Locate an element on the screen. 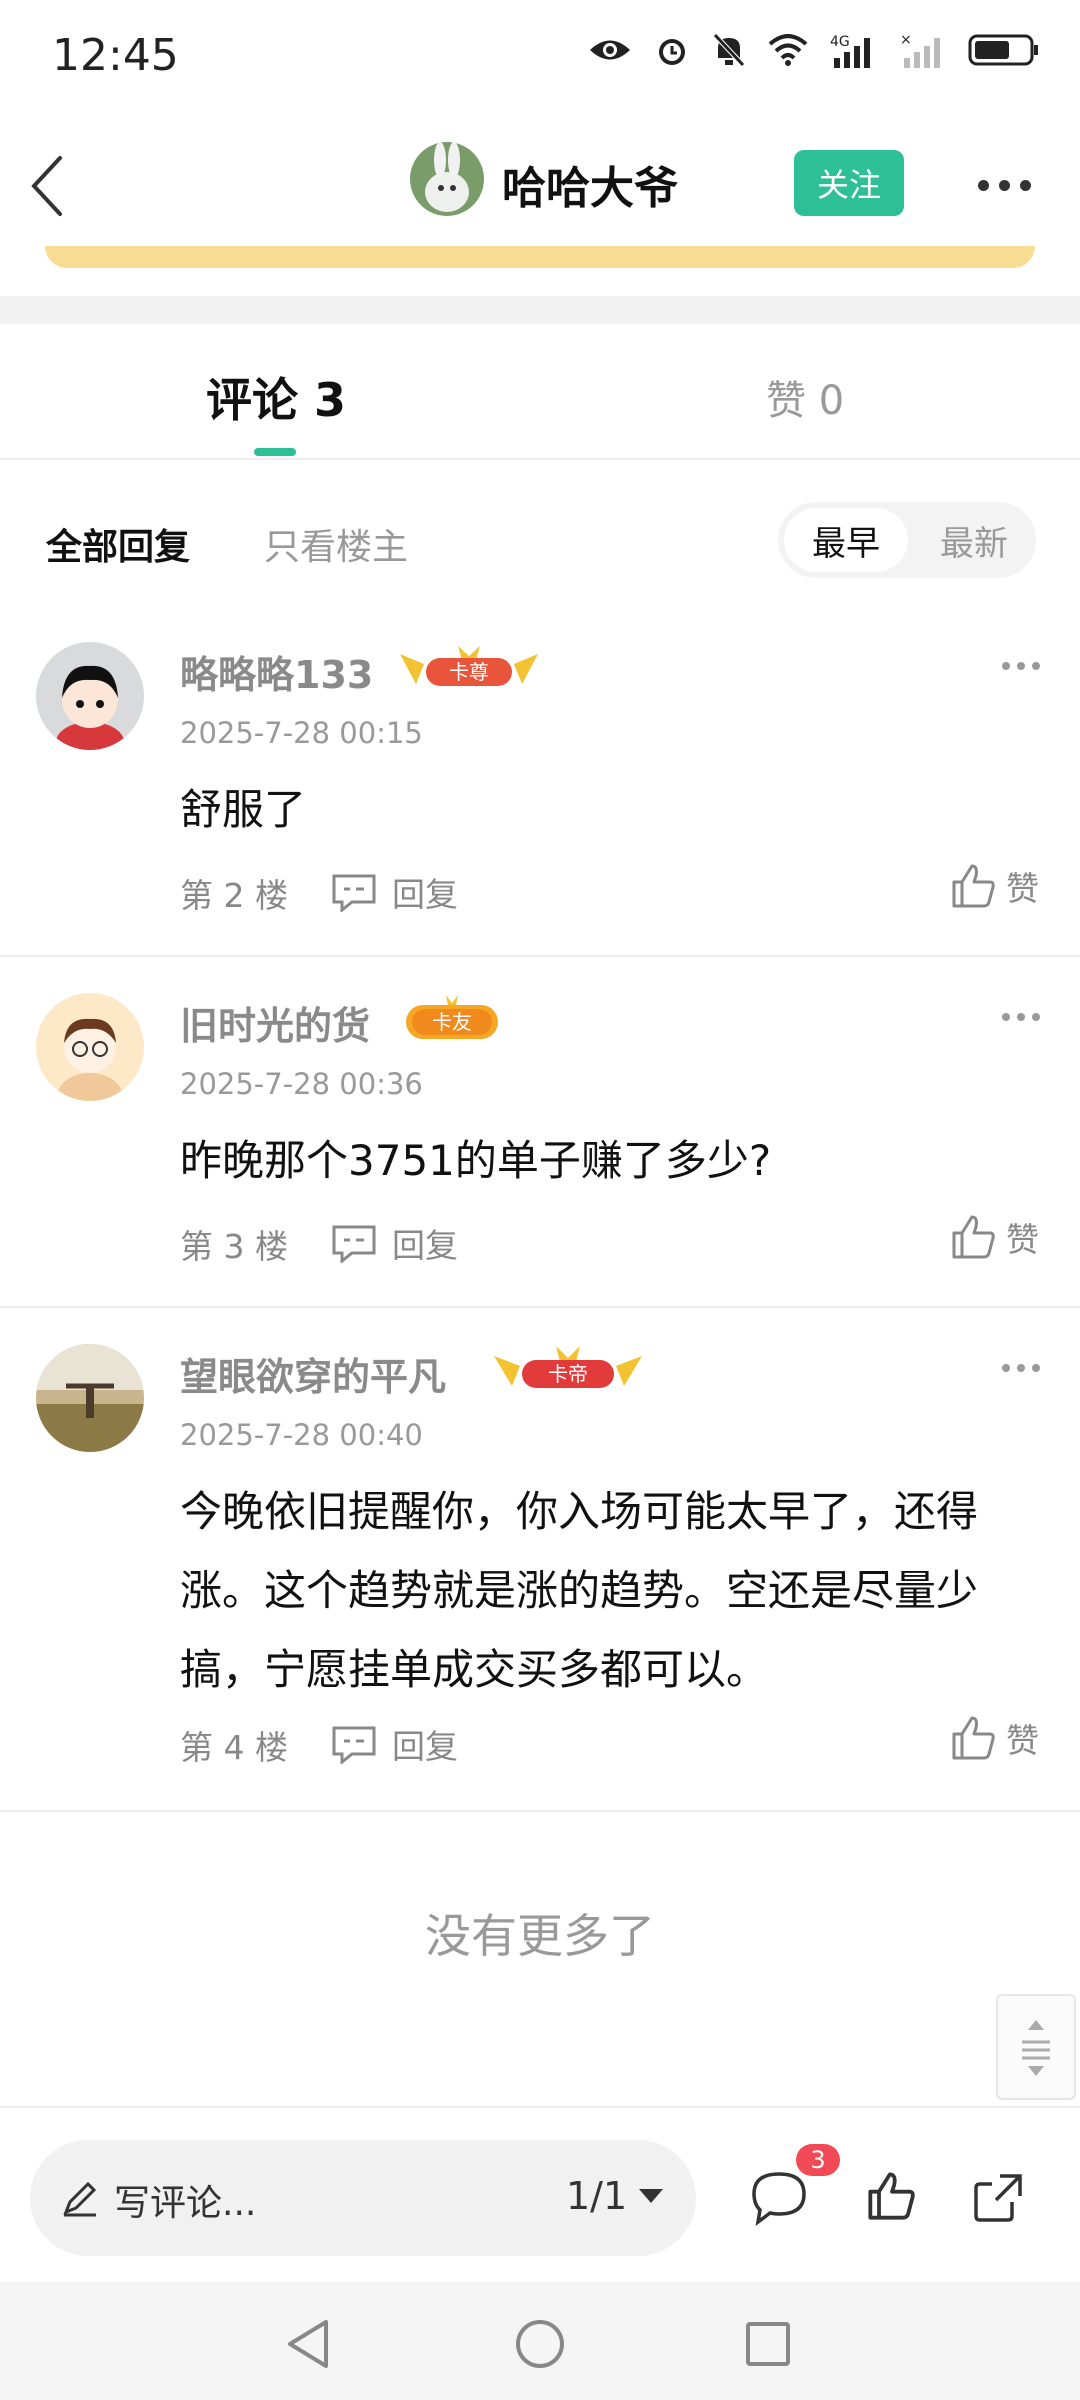 This screenshot has width=1080, height=2400. sort-latest-button: 最新 is located at coordinates (974, 540).